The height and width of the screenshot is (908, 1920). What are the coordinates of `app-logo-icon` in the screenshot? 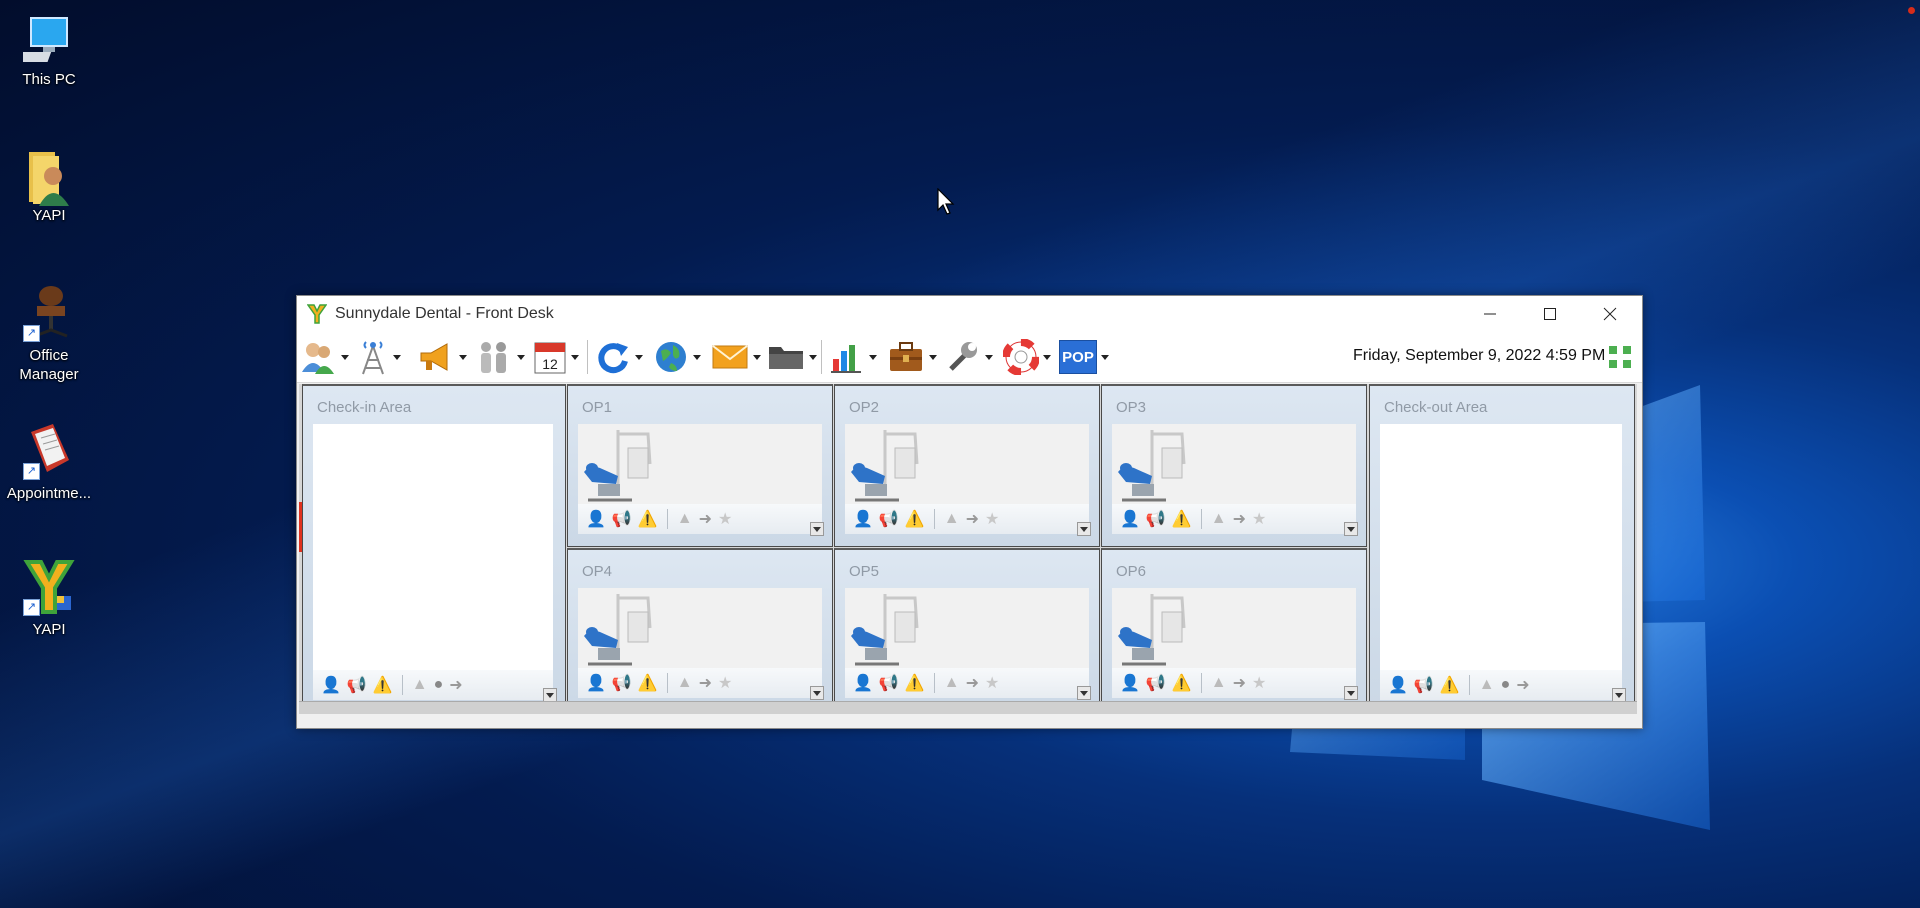 It's located at (317, 314).